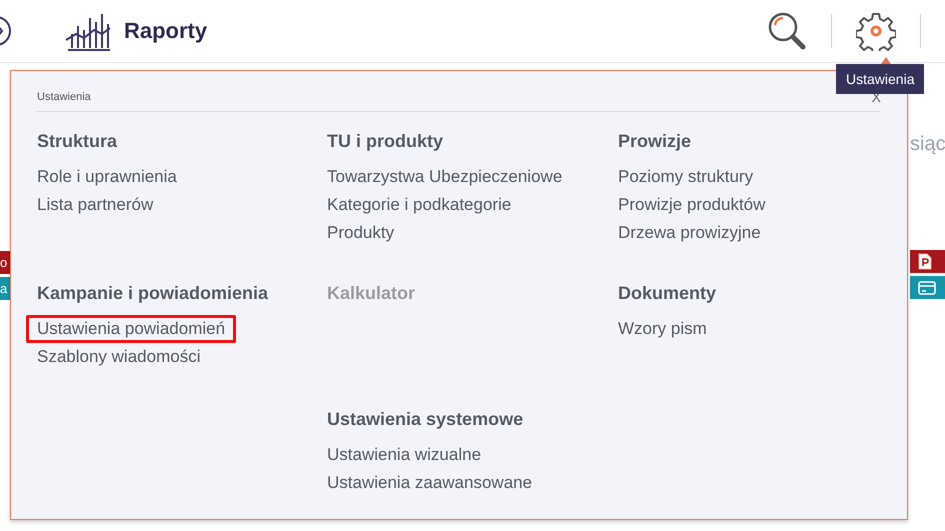  Describe the element at coordinates (131, 329) in the screenshot. I see `menu-link: Ustawienia powiadomień` at that location.